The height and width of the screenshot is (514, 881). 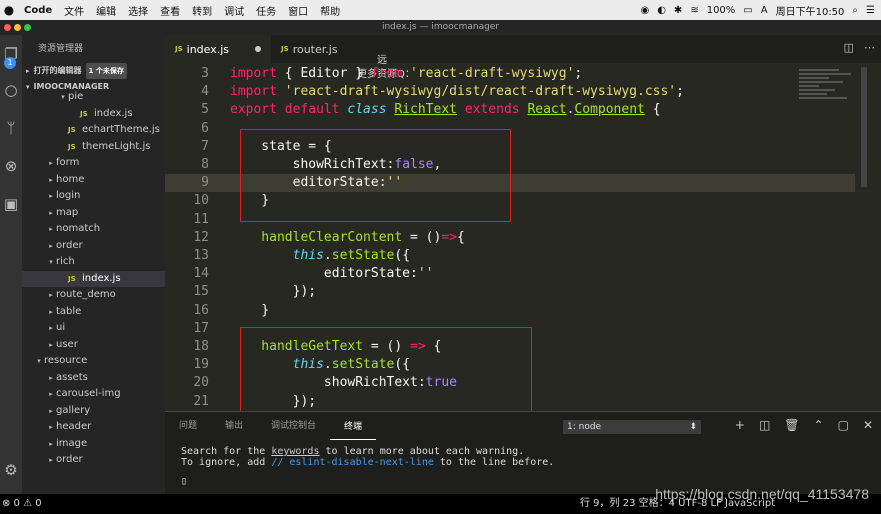 What do you see at coordinates (386, 73) in the screenshot?
I see `code-token: from` at bounding box center [386, 73].